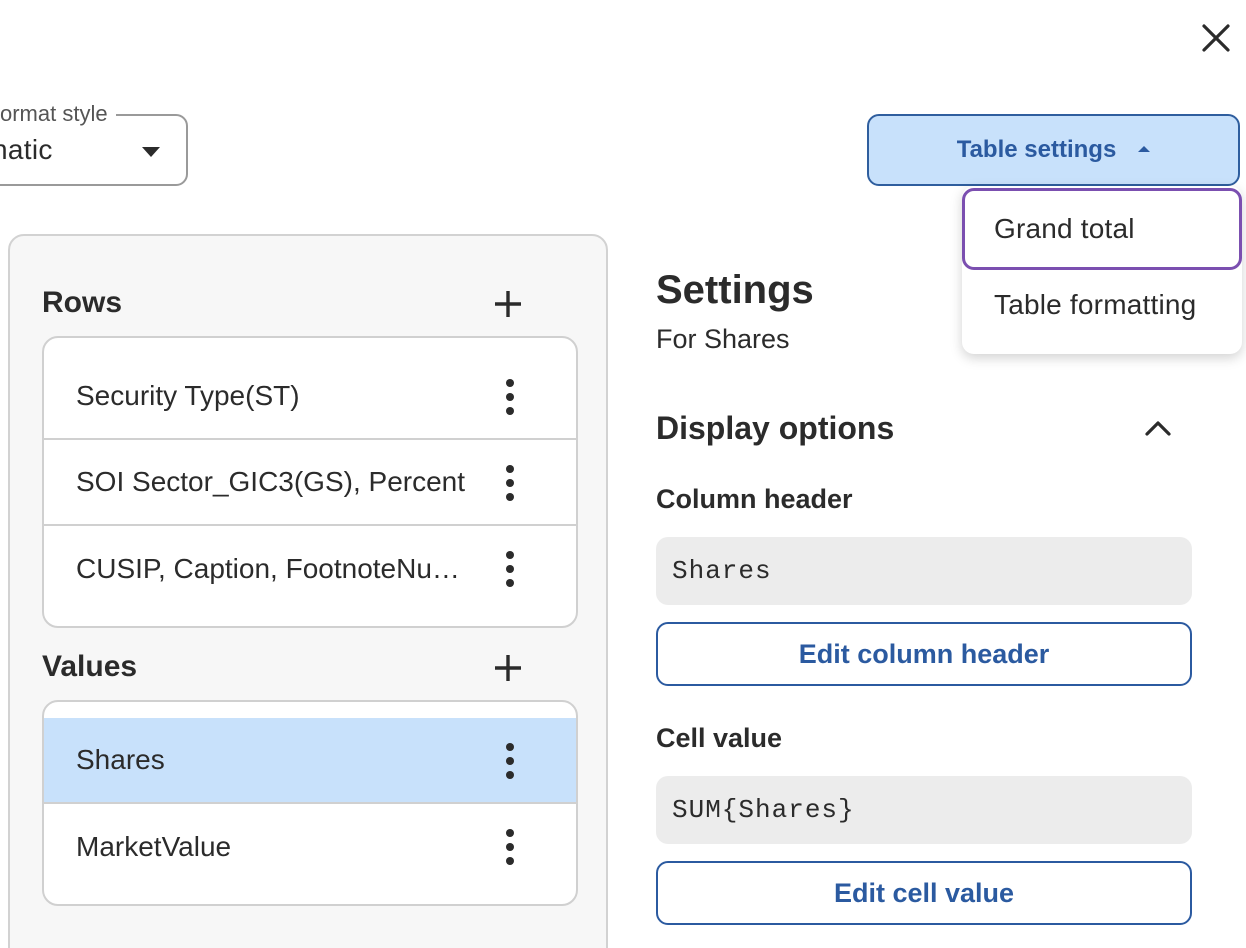  I want to click on cell-value-label: Cell value, so click(719, 738).